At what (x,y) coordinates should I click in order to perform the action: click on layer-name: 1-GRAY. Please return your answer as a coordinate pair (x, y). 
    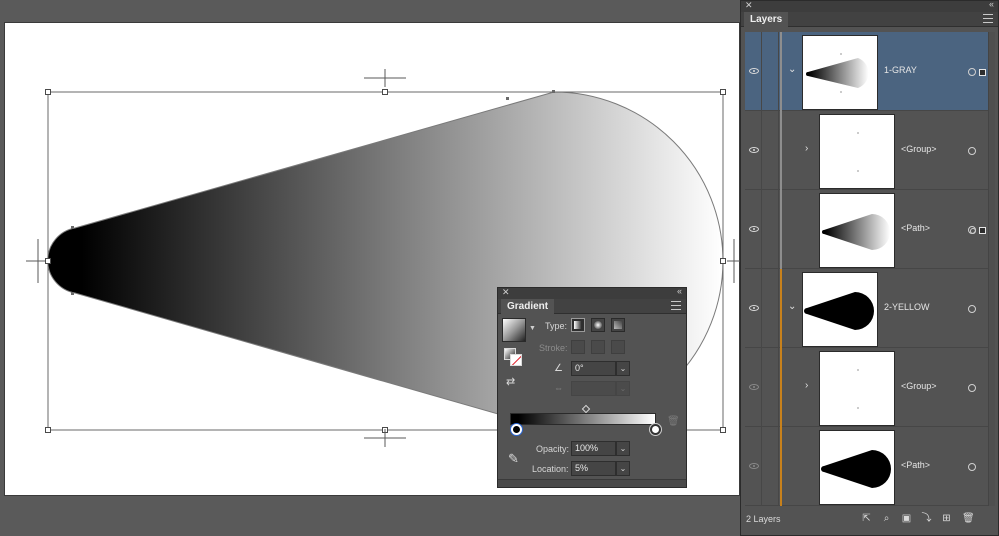
    Looking at the image, I should click on (900, 70).